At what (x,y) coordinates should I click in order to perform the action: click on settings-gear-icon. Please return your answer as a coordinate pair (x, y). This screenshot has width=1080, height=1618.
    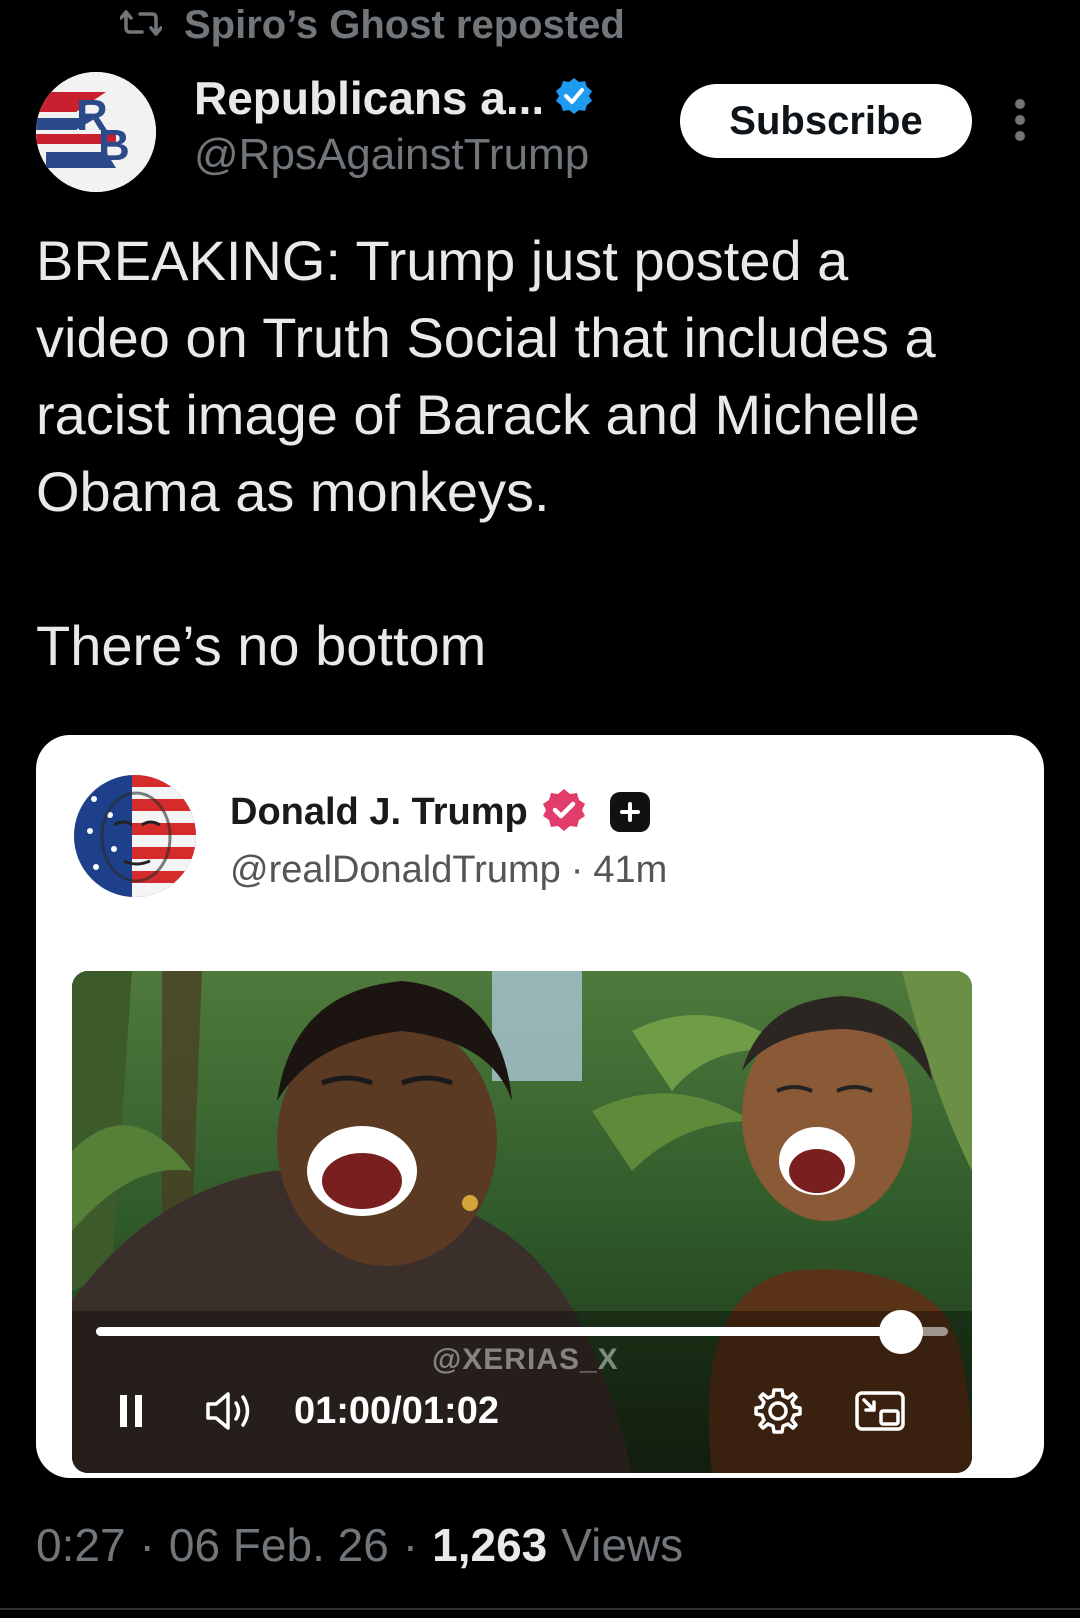
    Looking at the image, I should click on (778, 1411).